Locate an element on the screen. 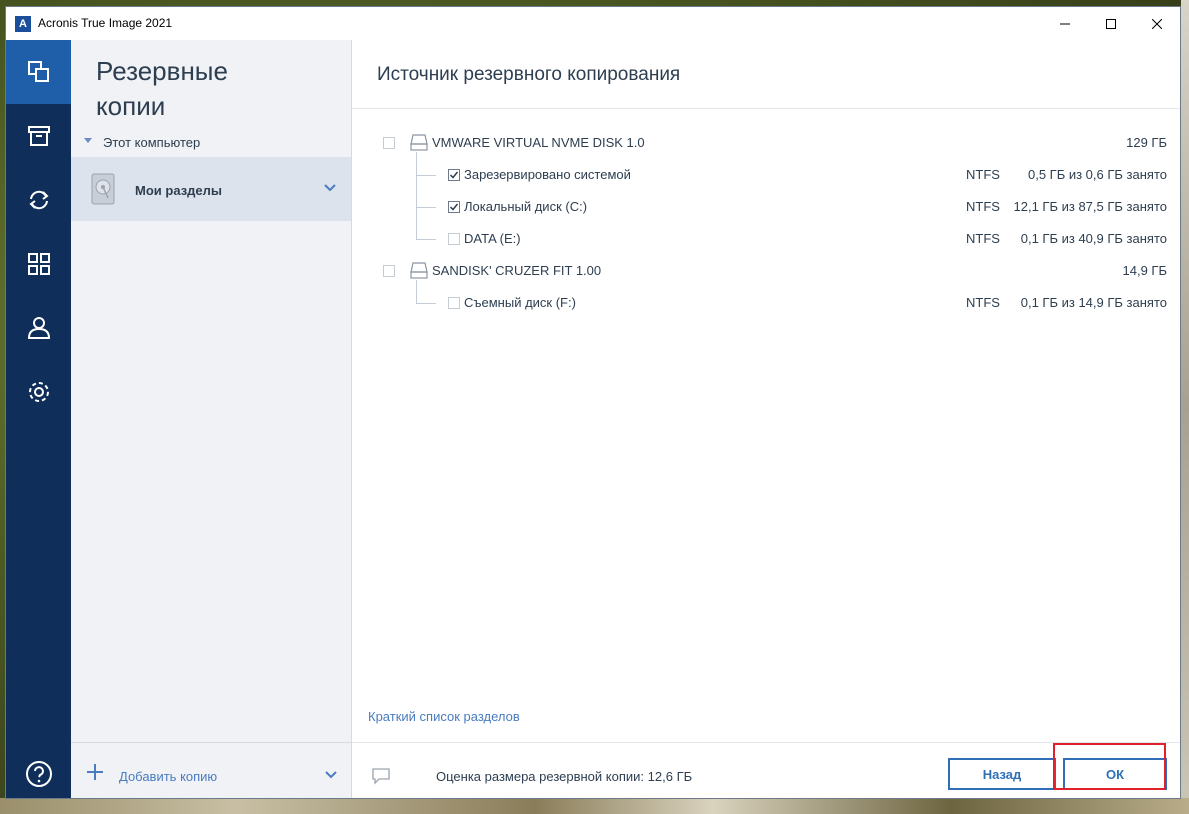 The width and height of the screenshot is (1189, 814). sidebar-item-label: Мои разделы is located at coordinates (179, 190).